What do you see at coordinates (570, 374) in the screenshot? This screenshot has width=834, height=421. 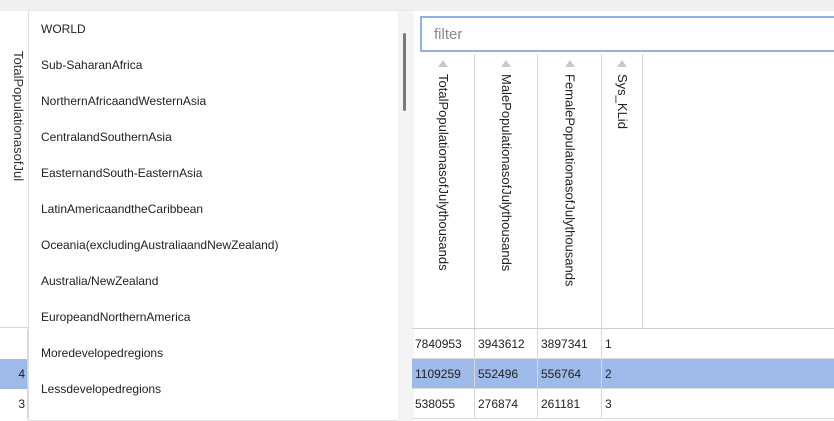 I see `cell-female: 556764` at bounding box center [570, 374].